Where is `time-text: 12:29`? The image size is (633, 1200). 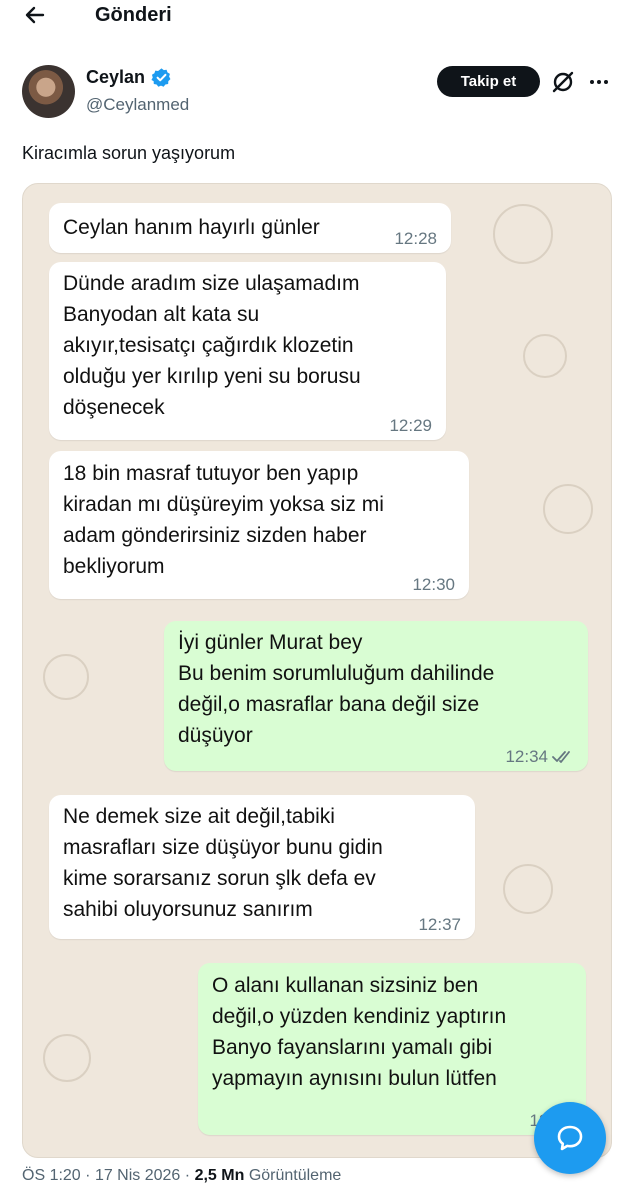
time-text: 12:29 is located at coordinates (410, 425).